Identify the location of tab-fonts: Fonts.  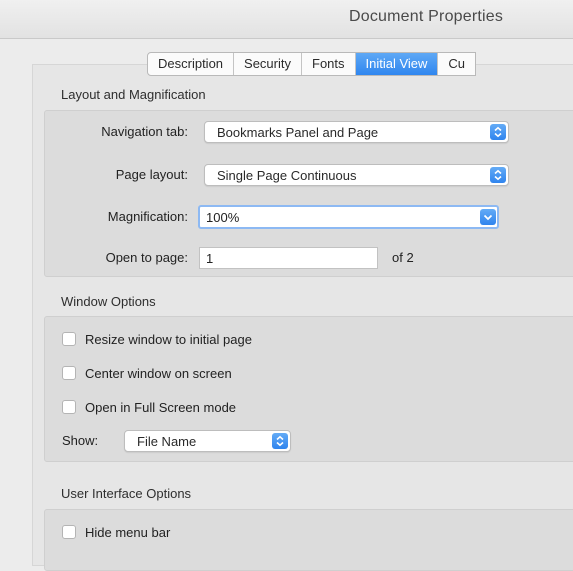
(329, 64).